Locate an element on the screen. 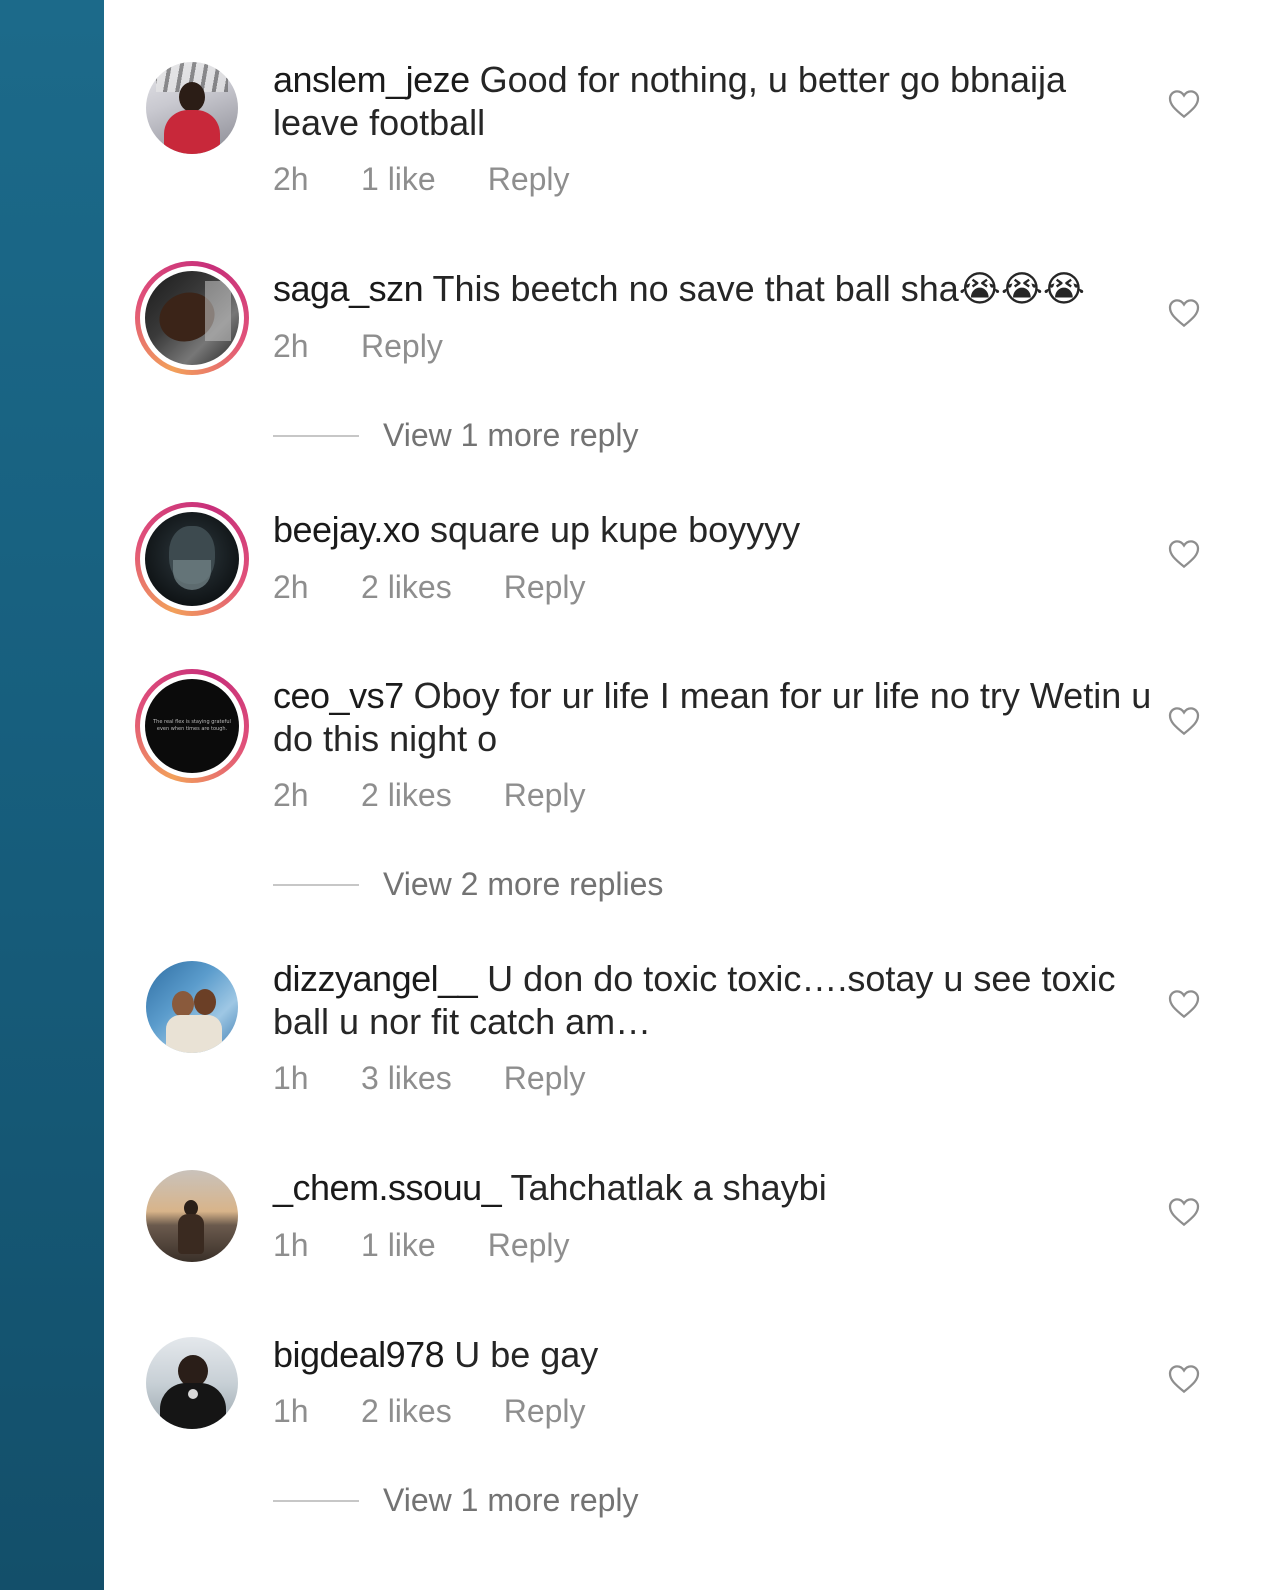 This screenshot has height=1590, width=1272. comment-username: ceo_vs7 is located at coordinates (338, 695).